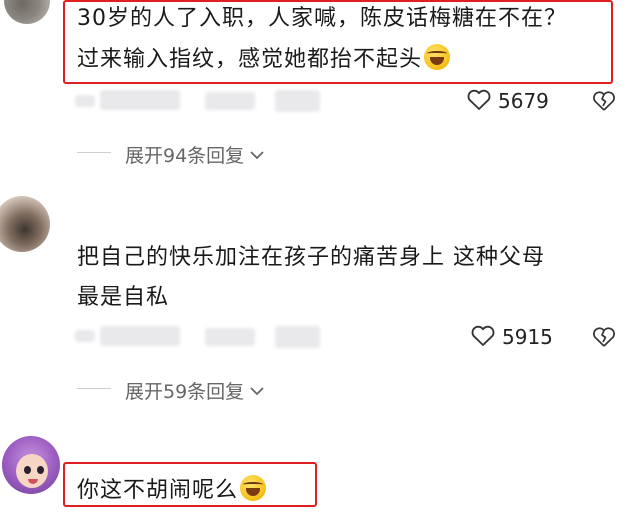  I want to click on comment-text-line: 过来输入指纹，感觉她都抬不起头, so click(264, 59).